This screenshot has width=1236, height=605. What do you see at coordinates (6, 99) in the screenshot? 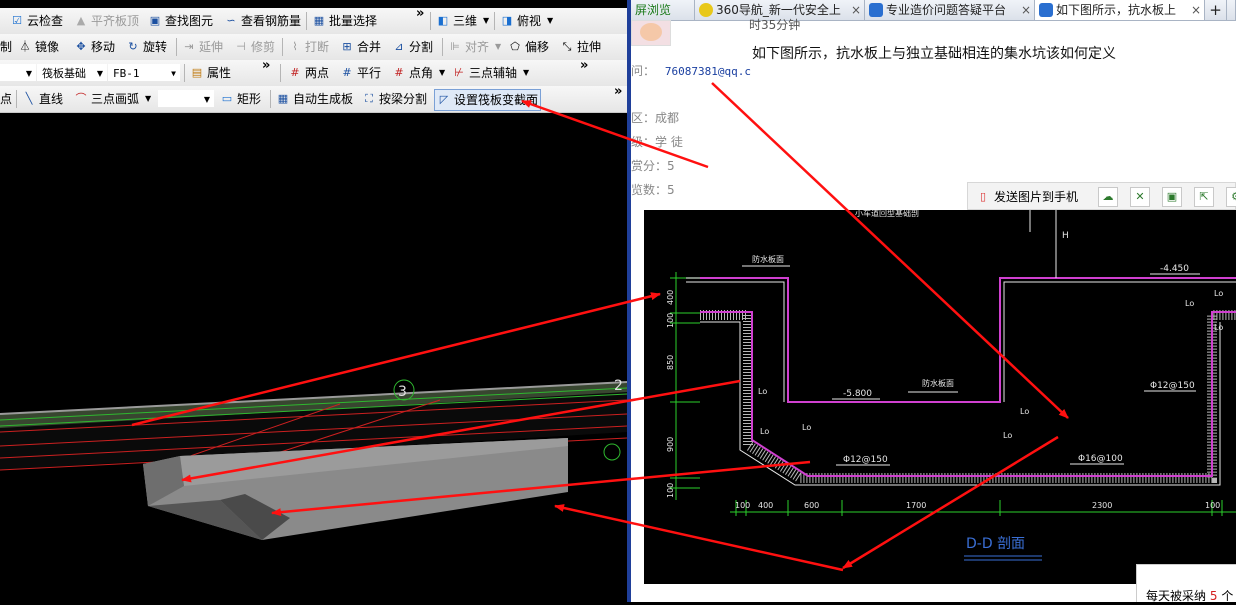
I see `point-button: 点` at bounding box center [6, 99].